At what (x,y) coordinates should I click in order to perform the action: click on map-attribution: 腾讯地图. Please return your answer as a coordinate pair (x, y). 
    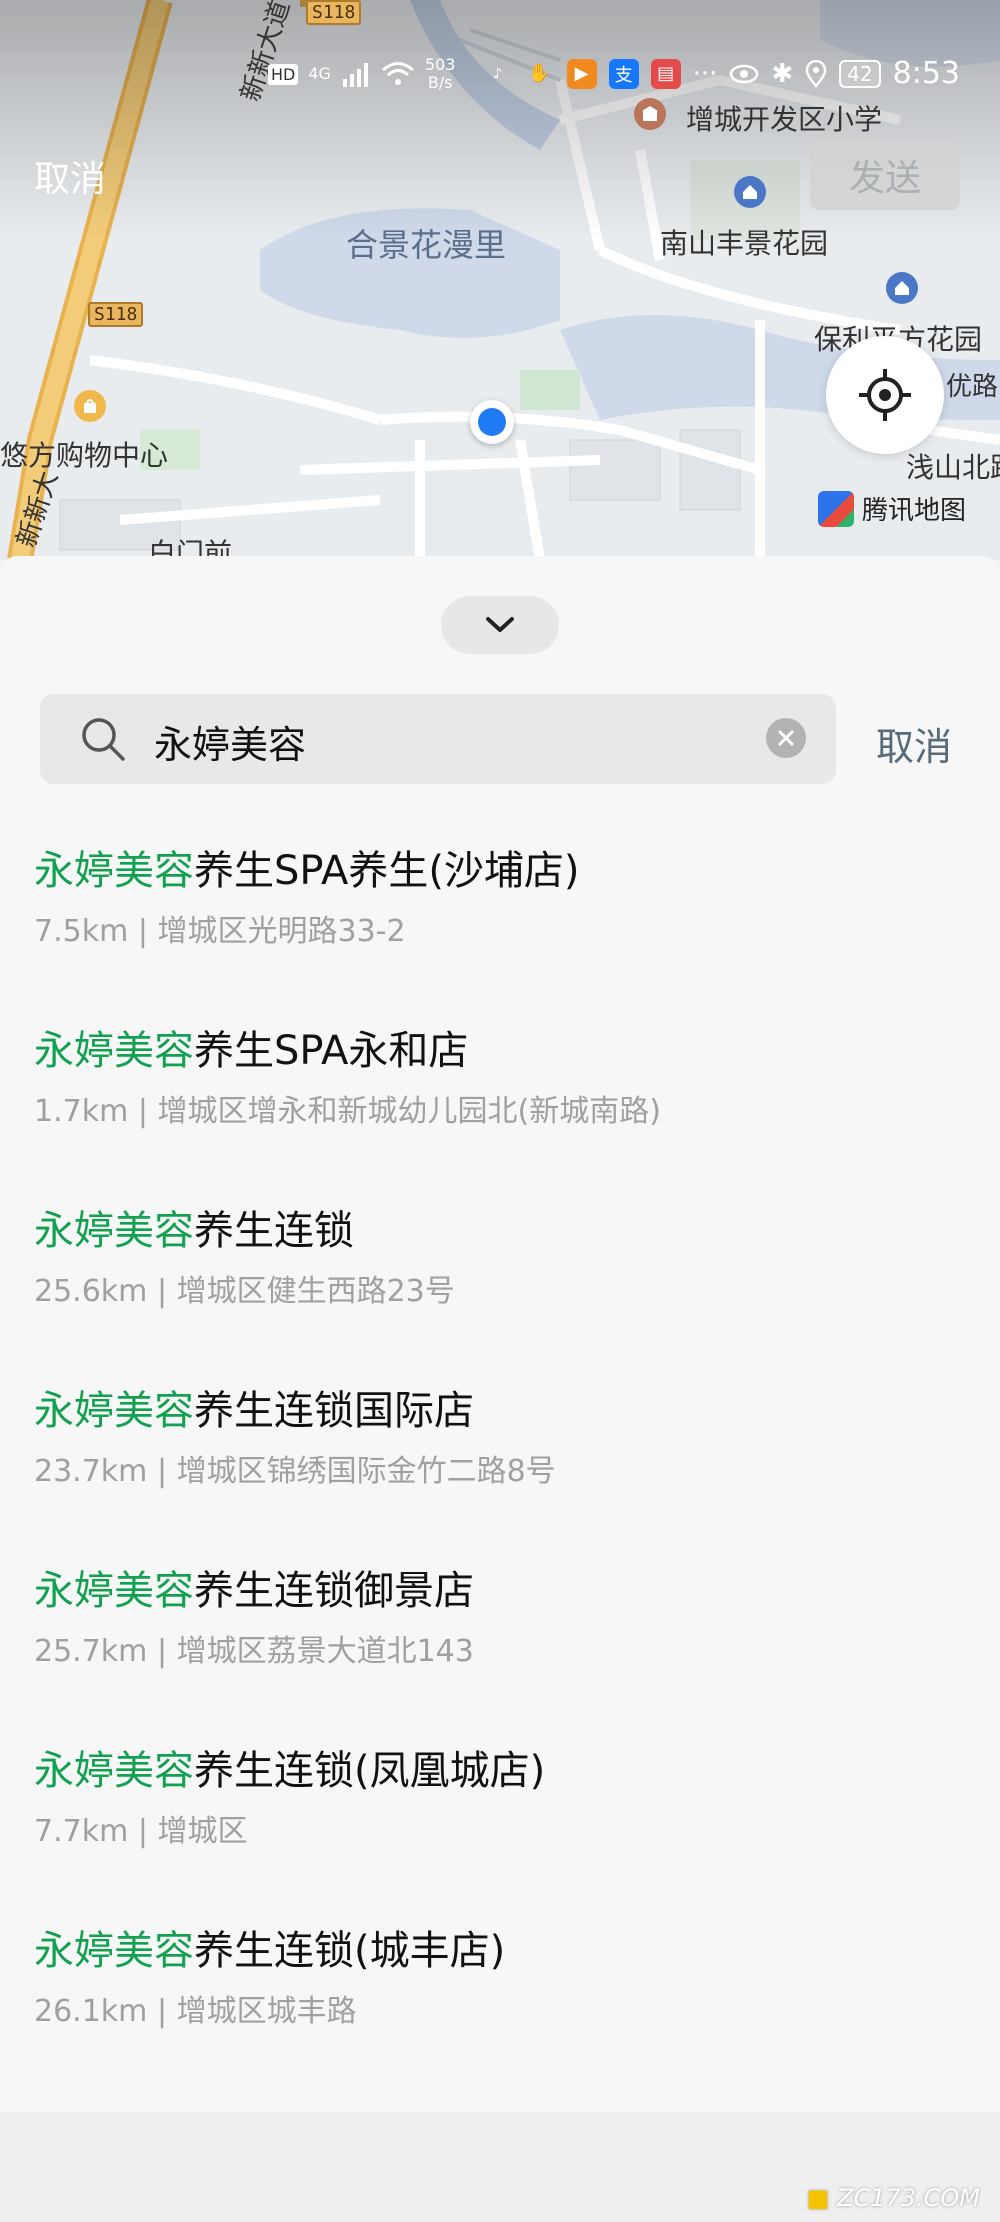
    Looking at the image, I should click on (892, 508).